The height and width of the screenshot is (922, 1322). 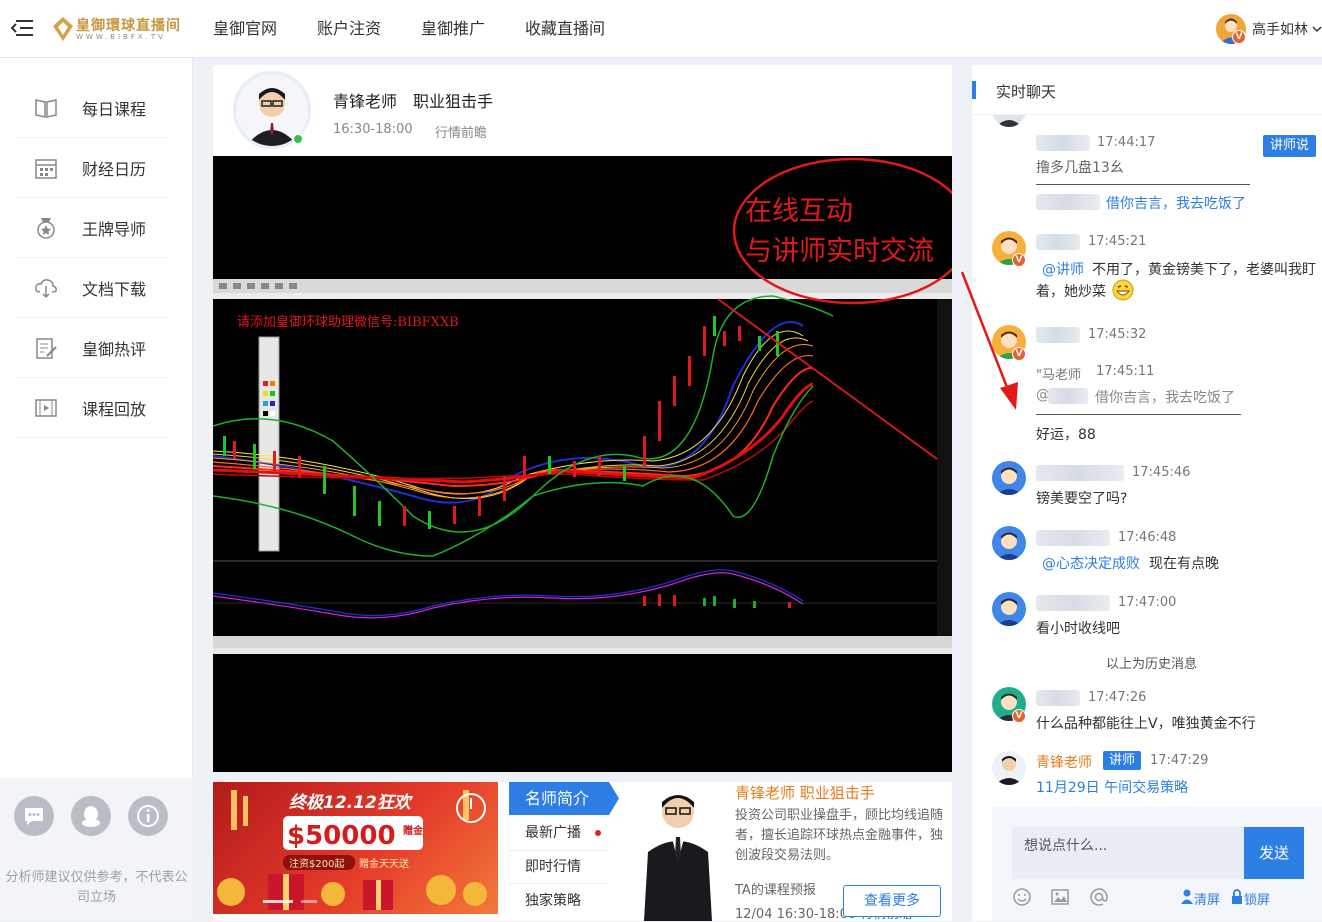 What do you see at coordinates (1152, 664) in the screenshot?
I see `history-divider: 以上为历史消息` at bounding box center [1152, 664].